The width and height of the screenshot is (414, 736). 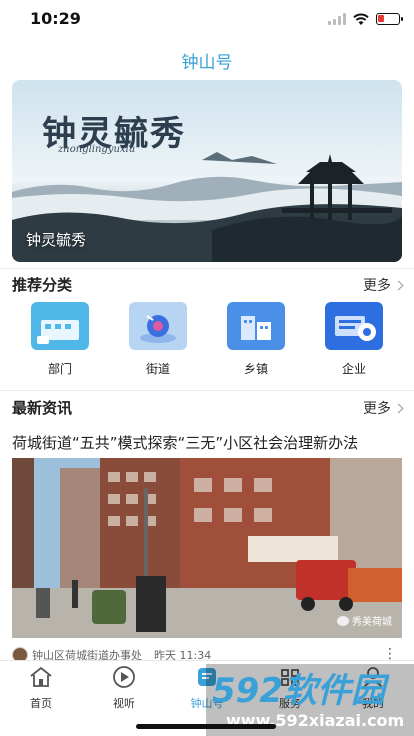 What do you see at coordinates (124, 703) in the screenshot?
I see `tab-label: 视听` at bounding box center [124, 703].